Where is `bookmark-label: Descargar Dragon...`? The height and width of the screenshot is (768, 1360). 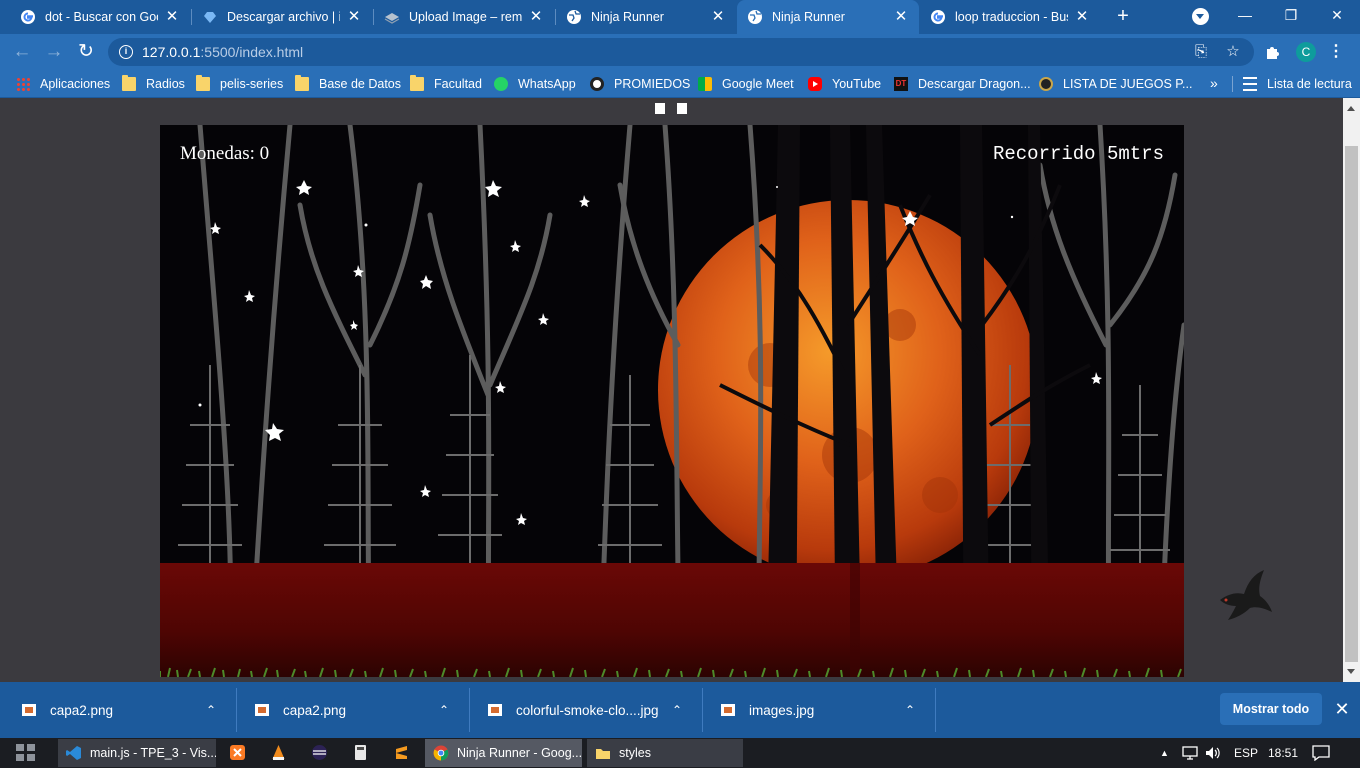 bookmark-label: Descargar Dragon... is located at coordinates (974, 84).